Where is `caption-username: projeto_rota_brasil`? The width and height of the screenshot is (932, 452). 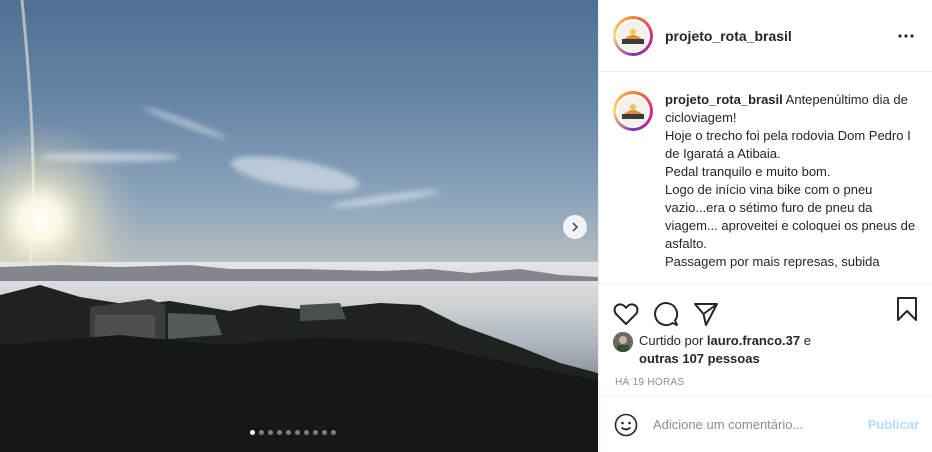
caption-username: projeto_rota_brasil is located at coordinates (724, 99).